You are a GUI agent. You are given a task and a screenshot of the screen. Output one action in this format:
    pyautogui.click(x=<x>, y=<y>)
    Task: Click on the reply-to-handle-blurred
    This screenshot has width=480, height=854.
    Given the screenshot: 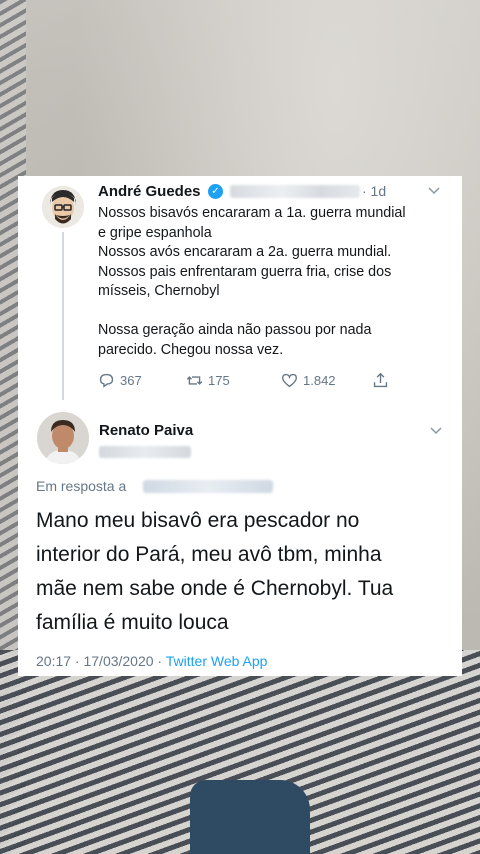 What is the action you would take?
    pyautogui.click(x=208, y=486)
    